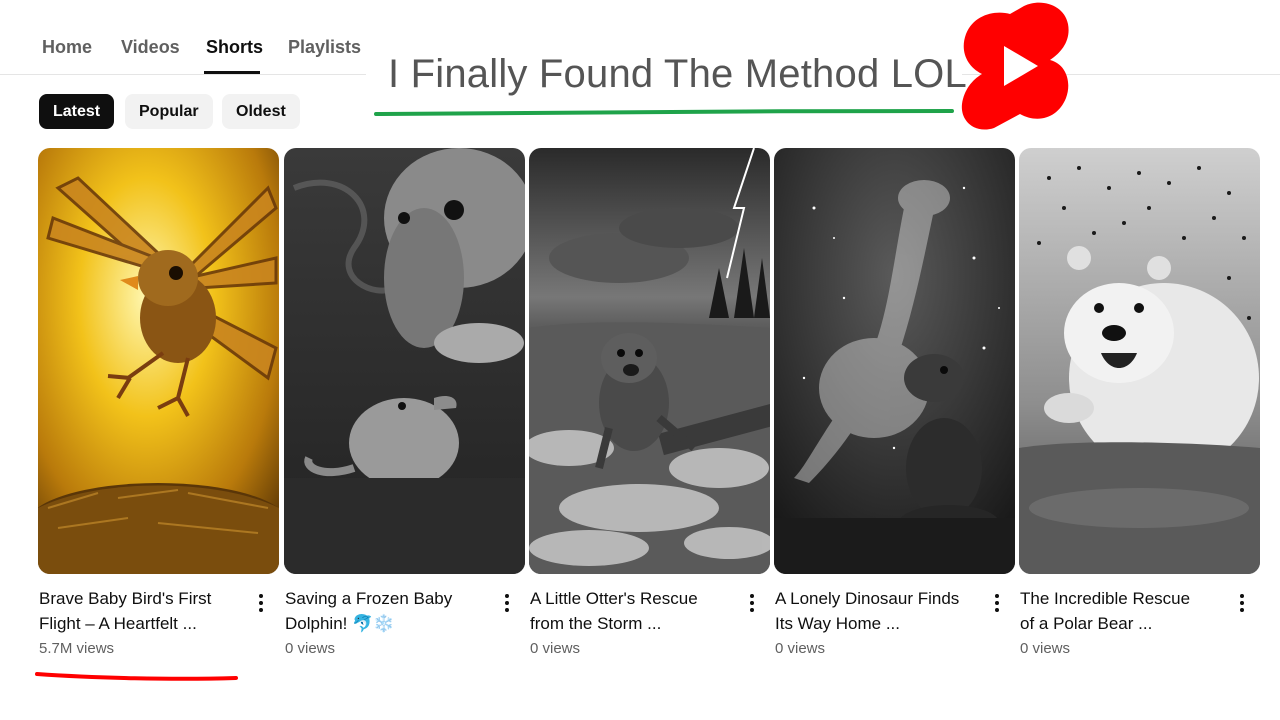 This screenshot has width=1280, height=720. I want to click on short-title-line-1: Brave Baby Bird's First, so click(125, 598).